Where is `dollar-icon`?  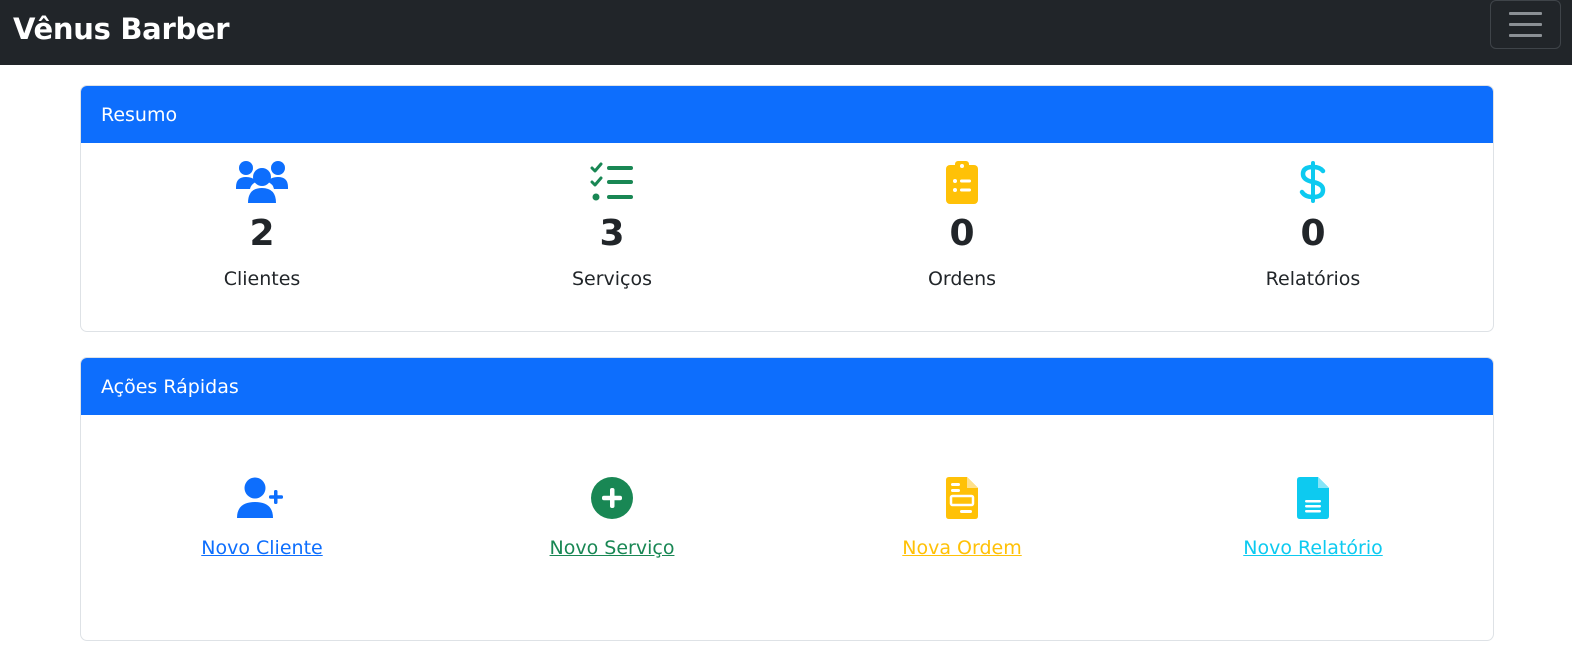 dollar-icon is located at coordinates (1312, 182).